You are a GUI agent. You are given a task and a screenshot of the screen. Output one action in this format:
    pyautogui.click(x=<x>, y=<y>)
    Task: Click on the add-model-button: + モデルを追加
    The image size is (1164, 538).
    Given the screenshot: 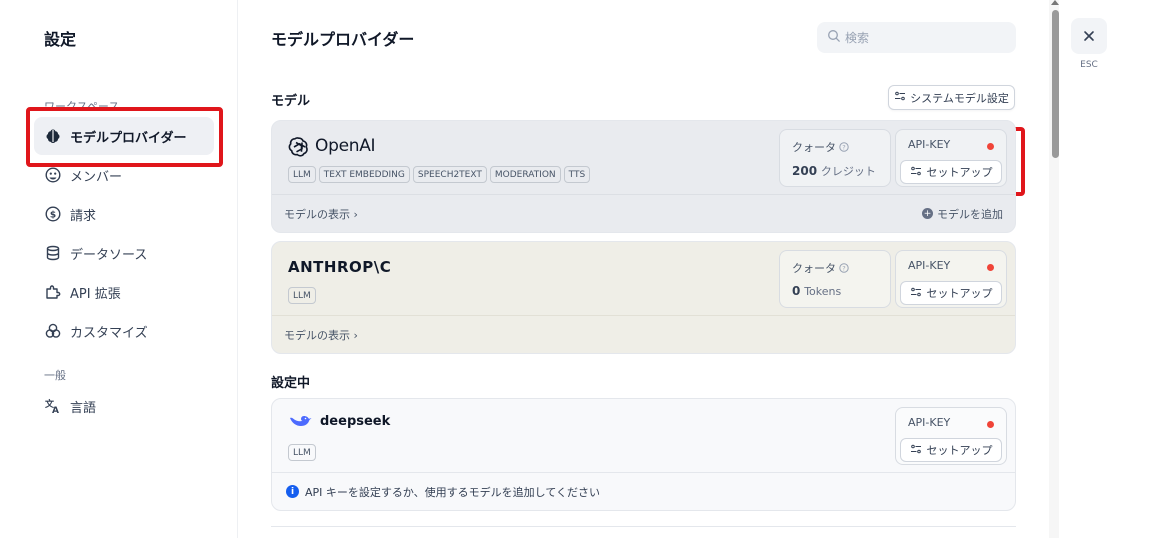 What is the action you would take?
    pyautogui.click(x=962, y=214)
    